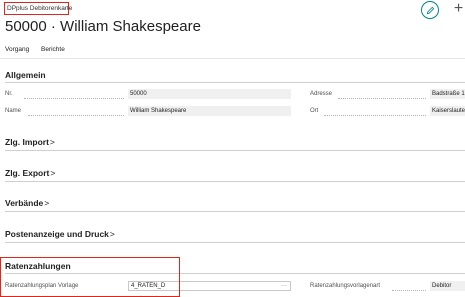 The image size is (465, 297). I want to click on action-bar-divider, so click(232, 58).